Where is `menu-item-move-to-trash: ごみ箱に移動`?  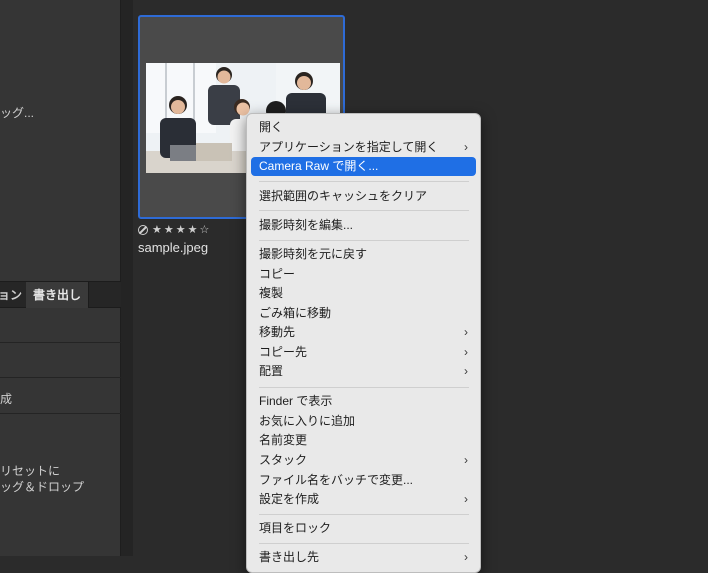
menu-item-move-to-trash: ごみ箱に移動 is located at coordinates (363, 313).